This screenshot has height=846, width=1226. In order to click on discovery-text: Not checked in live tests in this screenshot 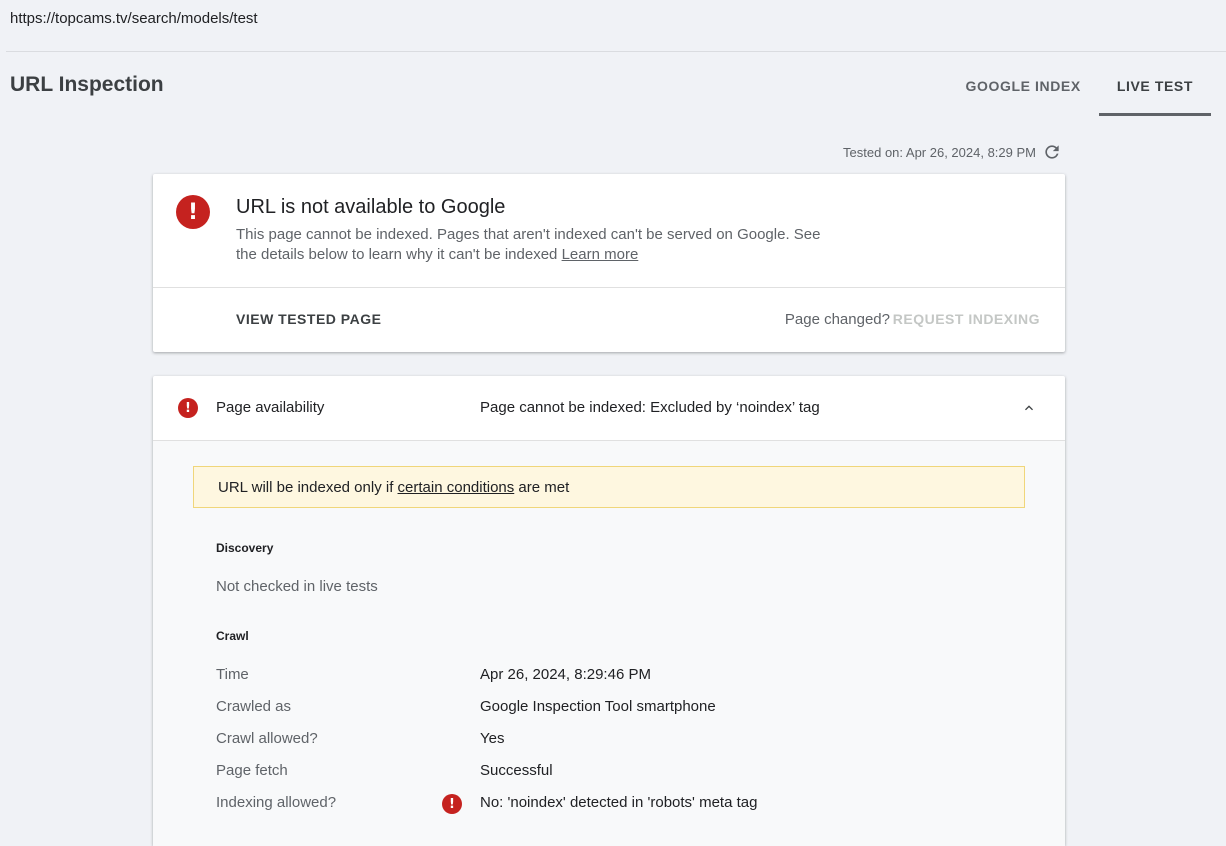, I will do `click(297, 586)`.